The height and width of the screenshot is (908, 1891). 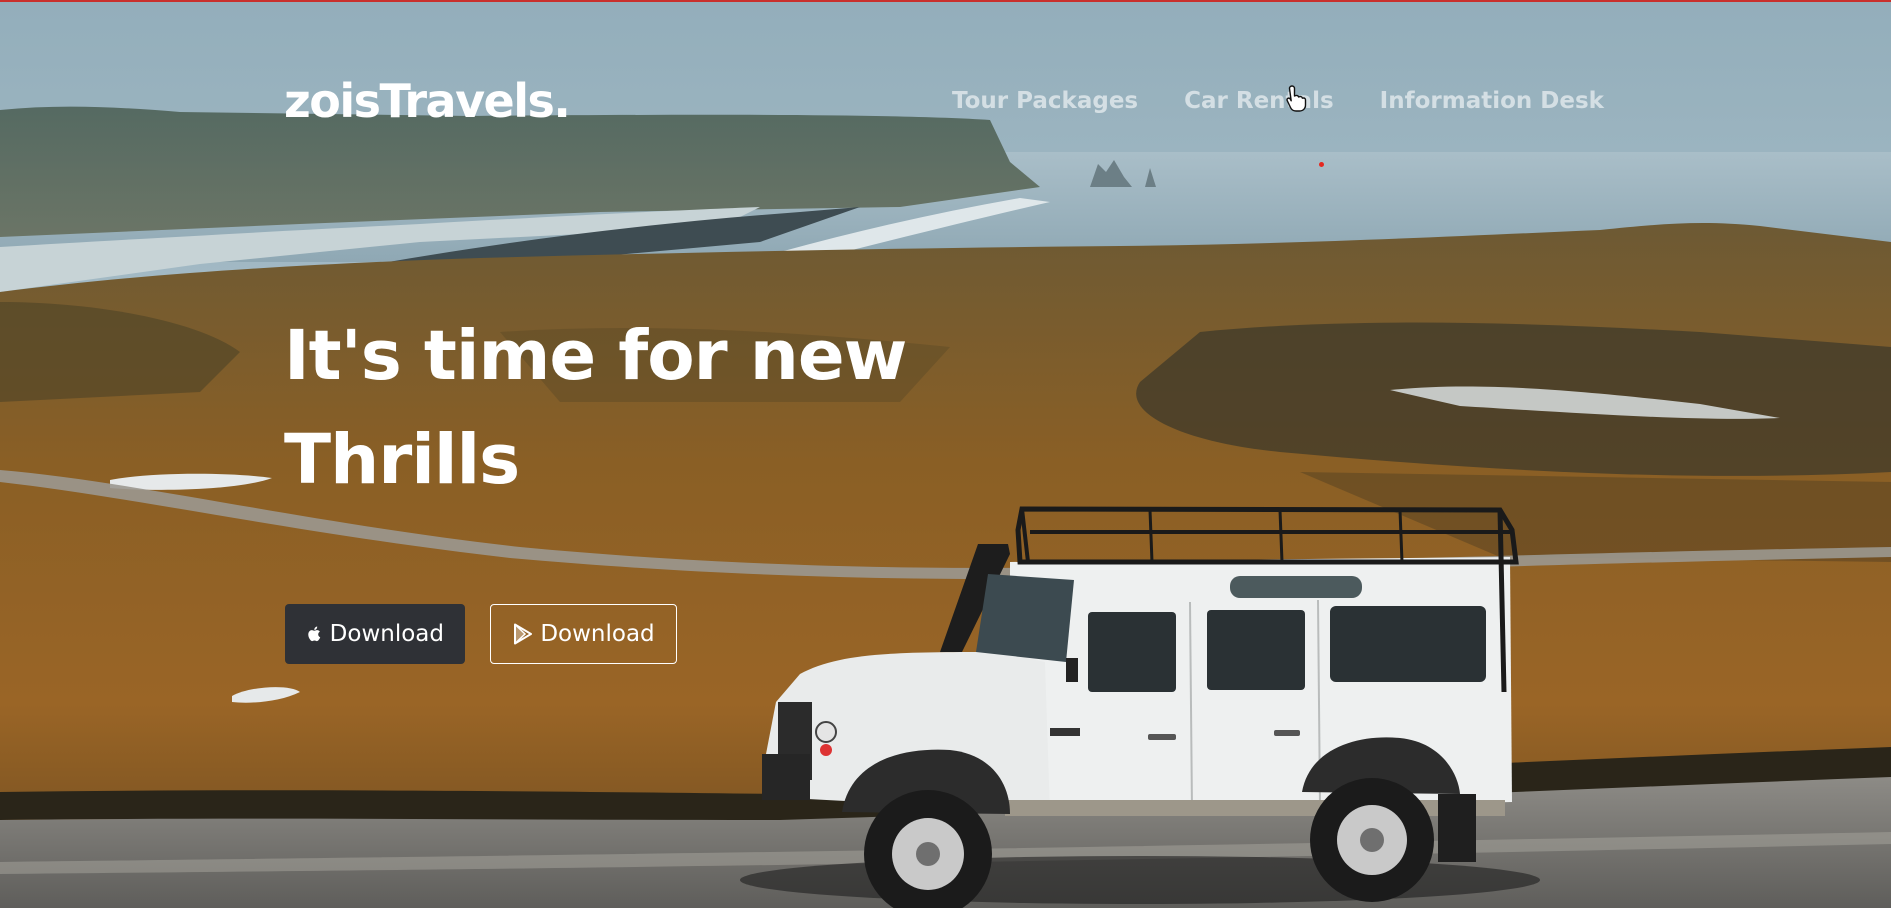 What do you see at coordinates (595, 356) in the screenshot?
I see `hero-headline-line-1: It's time for new` at bounding box center [595, 356].